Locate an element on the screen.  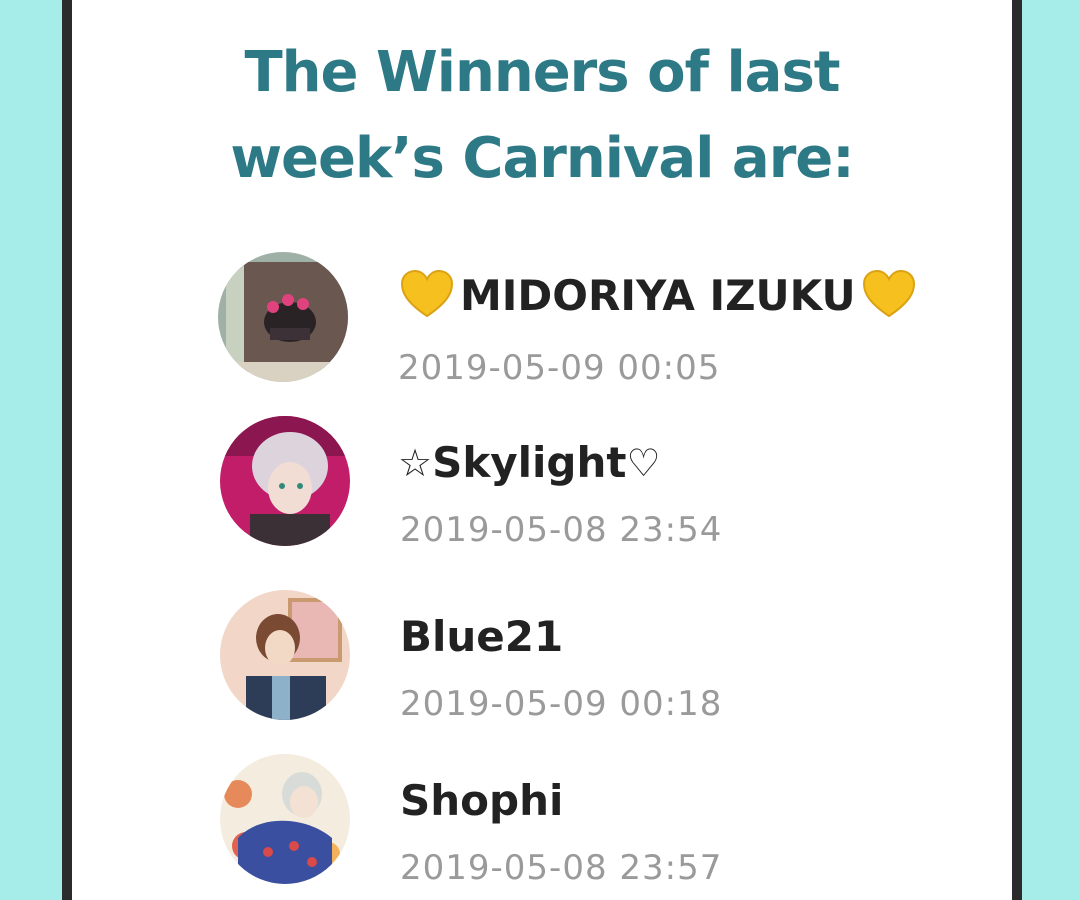
winner-name: Shophi is located at coordinates (481, 800).